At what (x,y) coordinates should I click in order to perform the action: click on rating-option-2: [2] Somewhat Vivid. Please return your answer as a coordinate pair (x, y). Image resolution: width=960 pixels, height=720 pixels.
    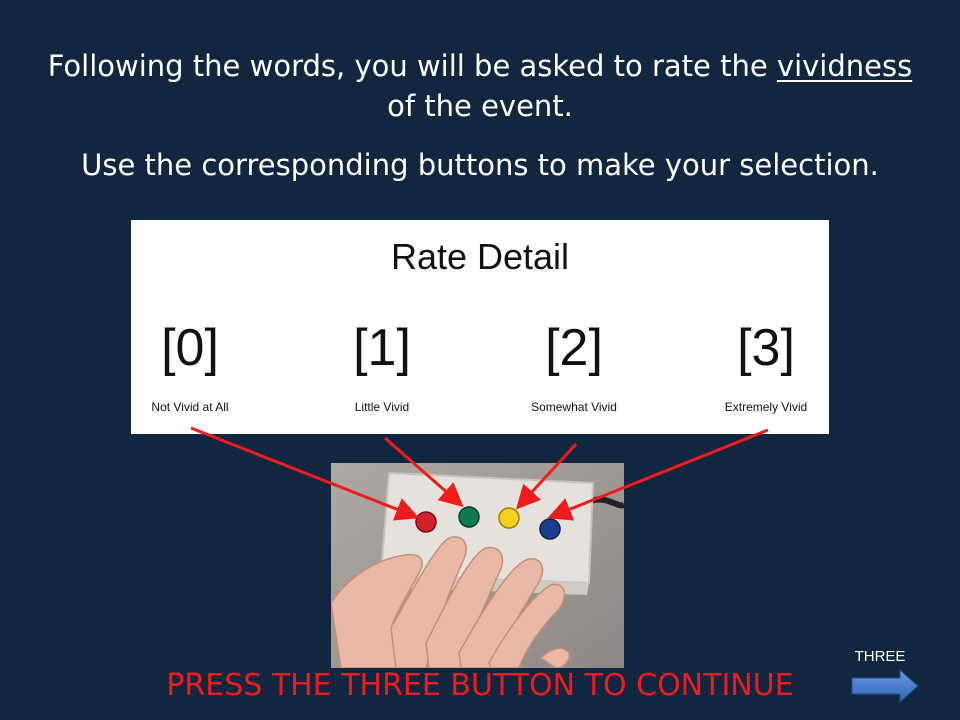
    Looking at the image, I should click on (574, 366).